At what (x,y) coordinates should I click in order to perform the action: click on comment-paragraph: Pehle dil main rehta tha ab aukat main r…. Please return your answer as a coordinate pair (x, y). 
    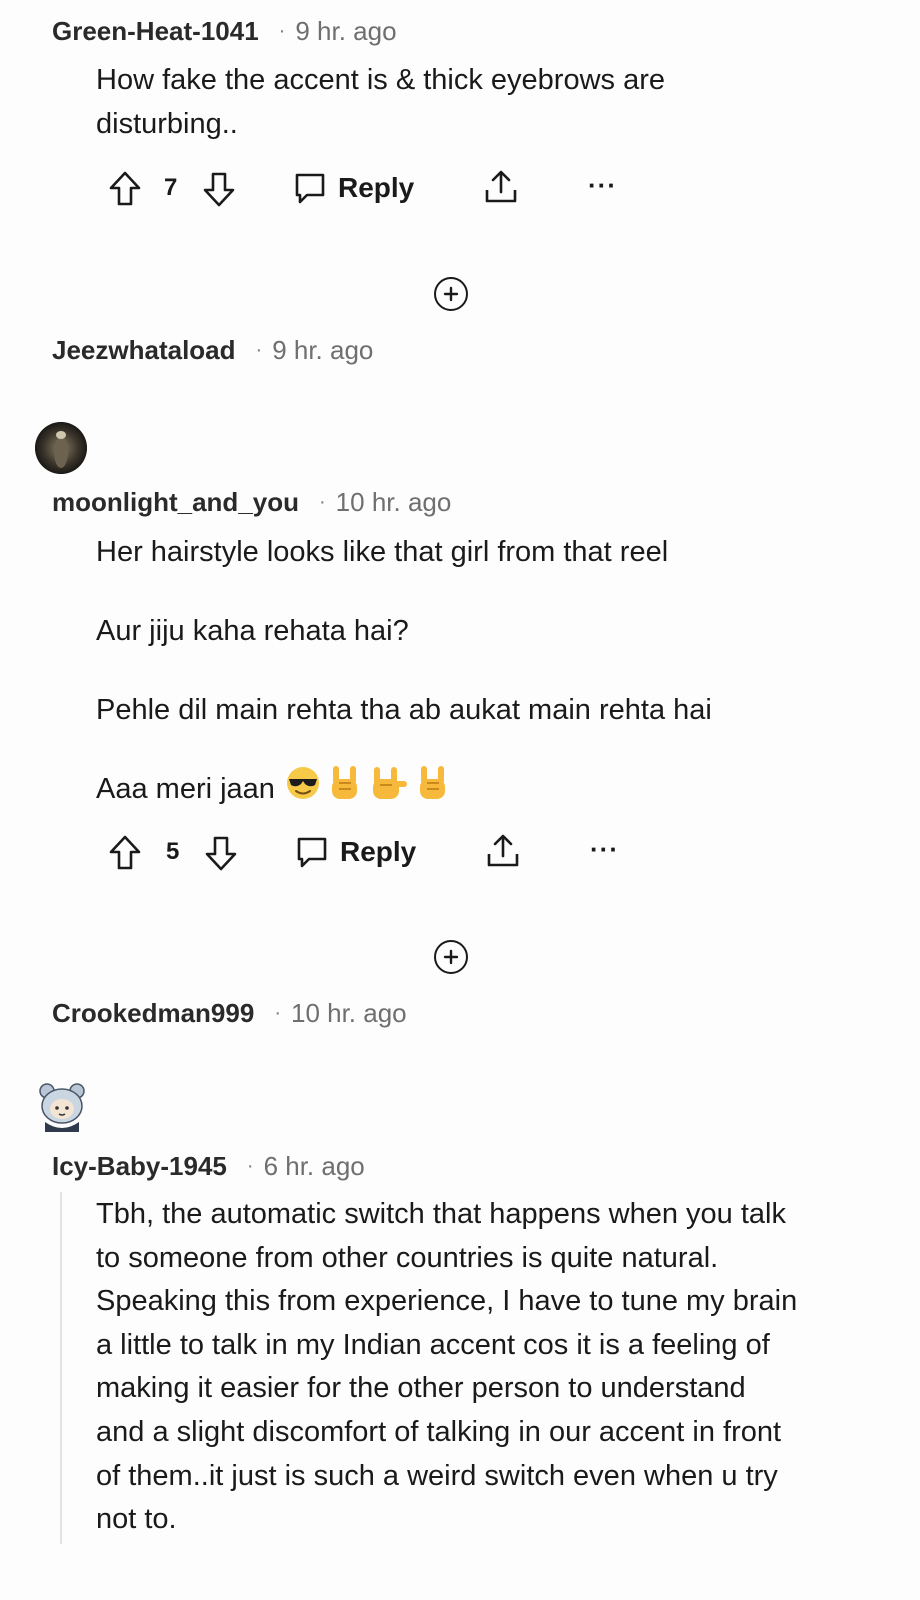
    Looking at the image, I should click on (404, 710).